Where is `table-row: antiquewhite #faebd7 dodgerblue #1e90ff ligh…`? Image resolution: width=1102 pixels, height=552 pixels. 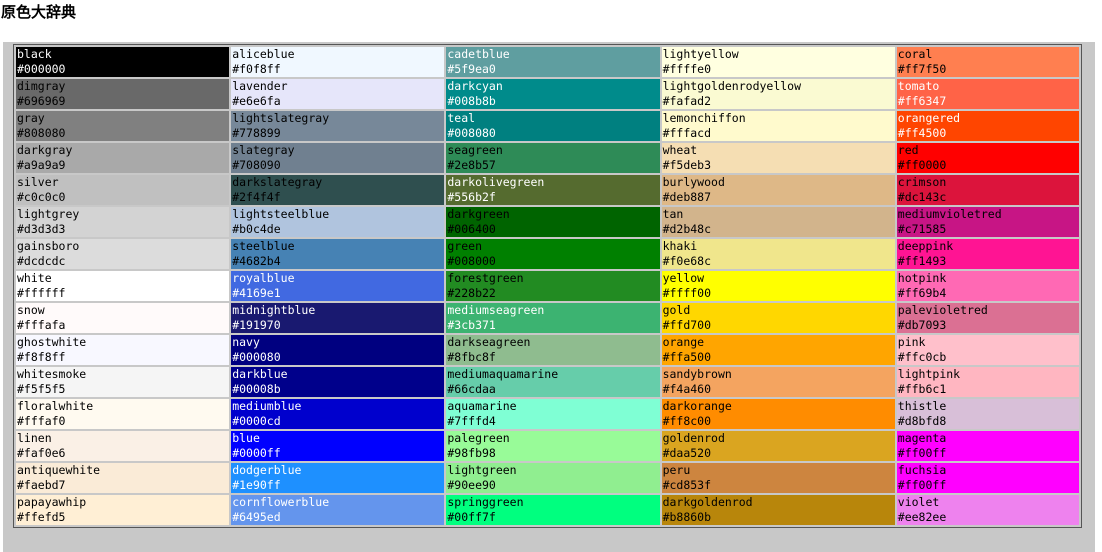
table-row: antiquewhite #faebd7 dodgerblue #1e90ff ligh… is located at coordinates (547, 478).